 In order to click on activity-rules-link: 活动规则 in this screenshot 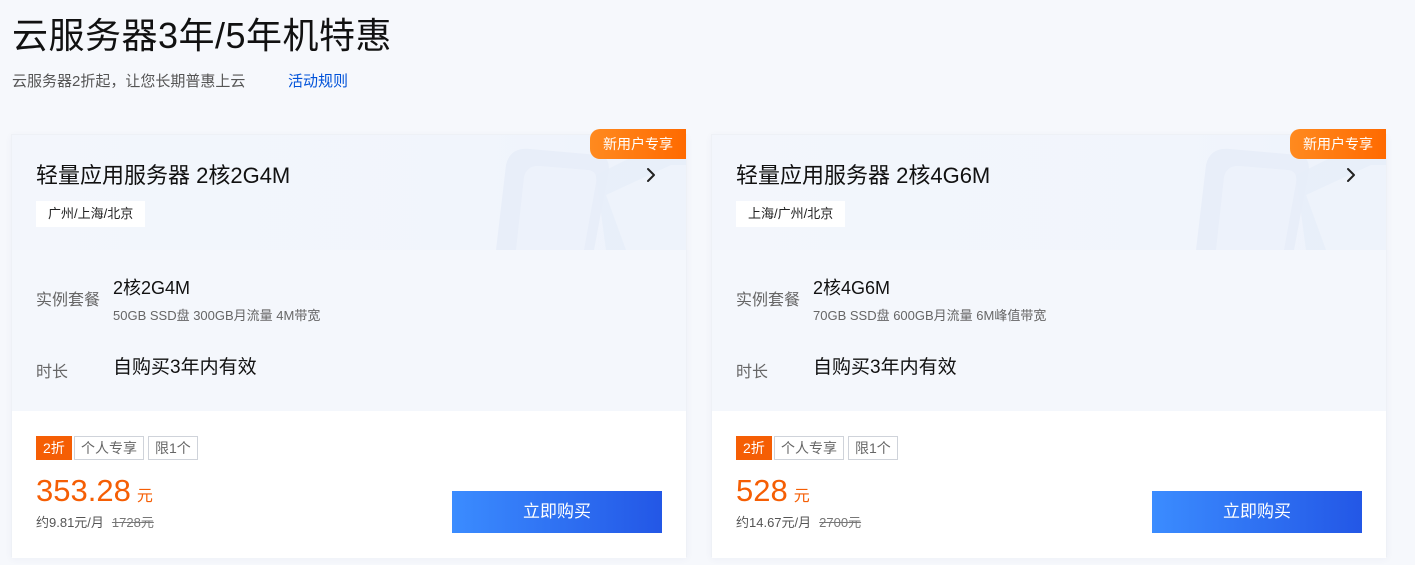, I will do `click(318, 82)`.